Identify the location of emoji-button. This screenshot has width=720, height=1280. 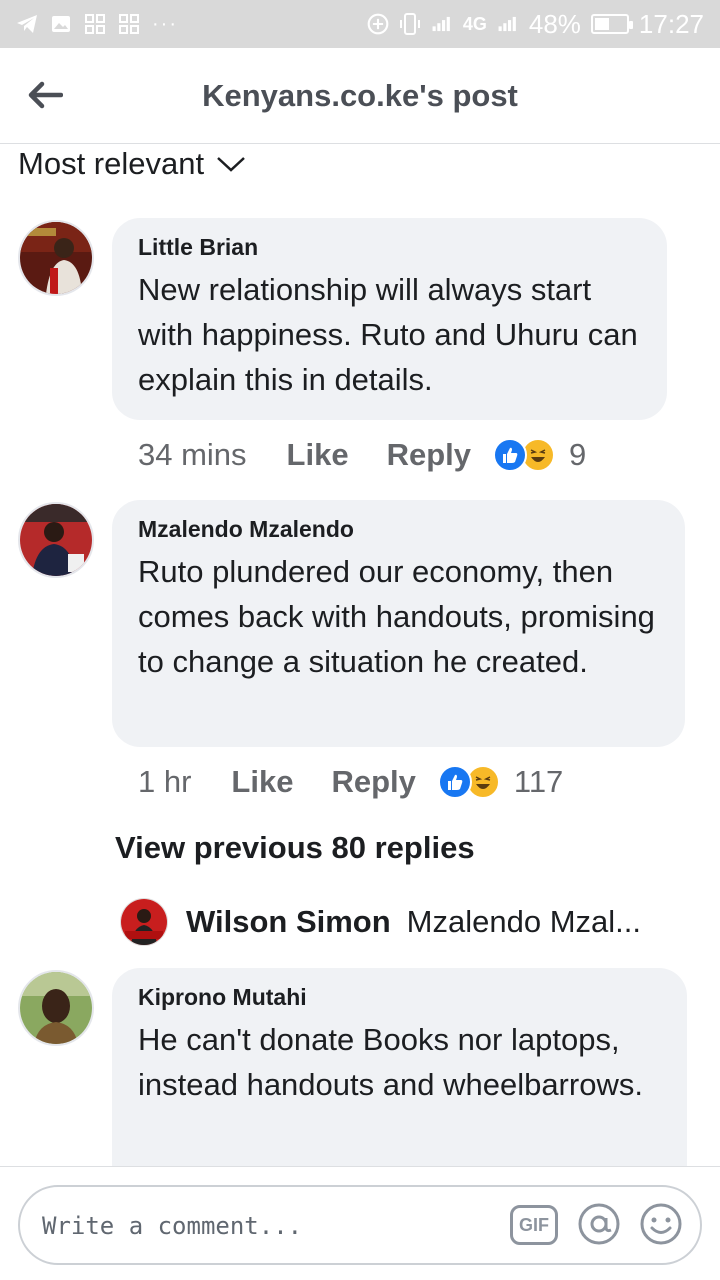
(661, 1224).